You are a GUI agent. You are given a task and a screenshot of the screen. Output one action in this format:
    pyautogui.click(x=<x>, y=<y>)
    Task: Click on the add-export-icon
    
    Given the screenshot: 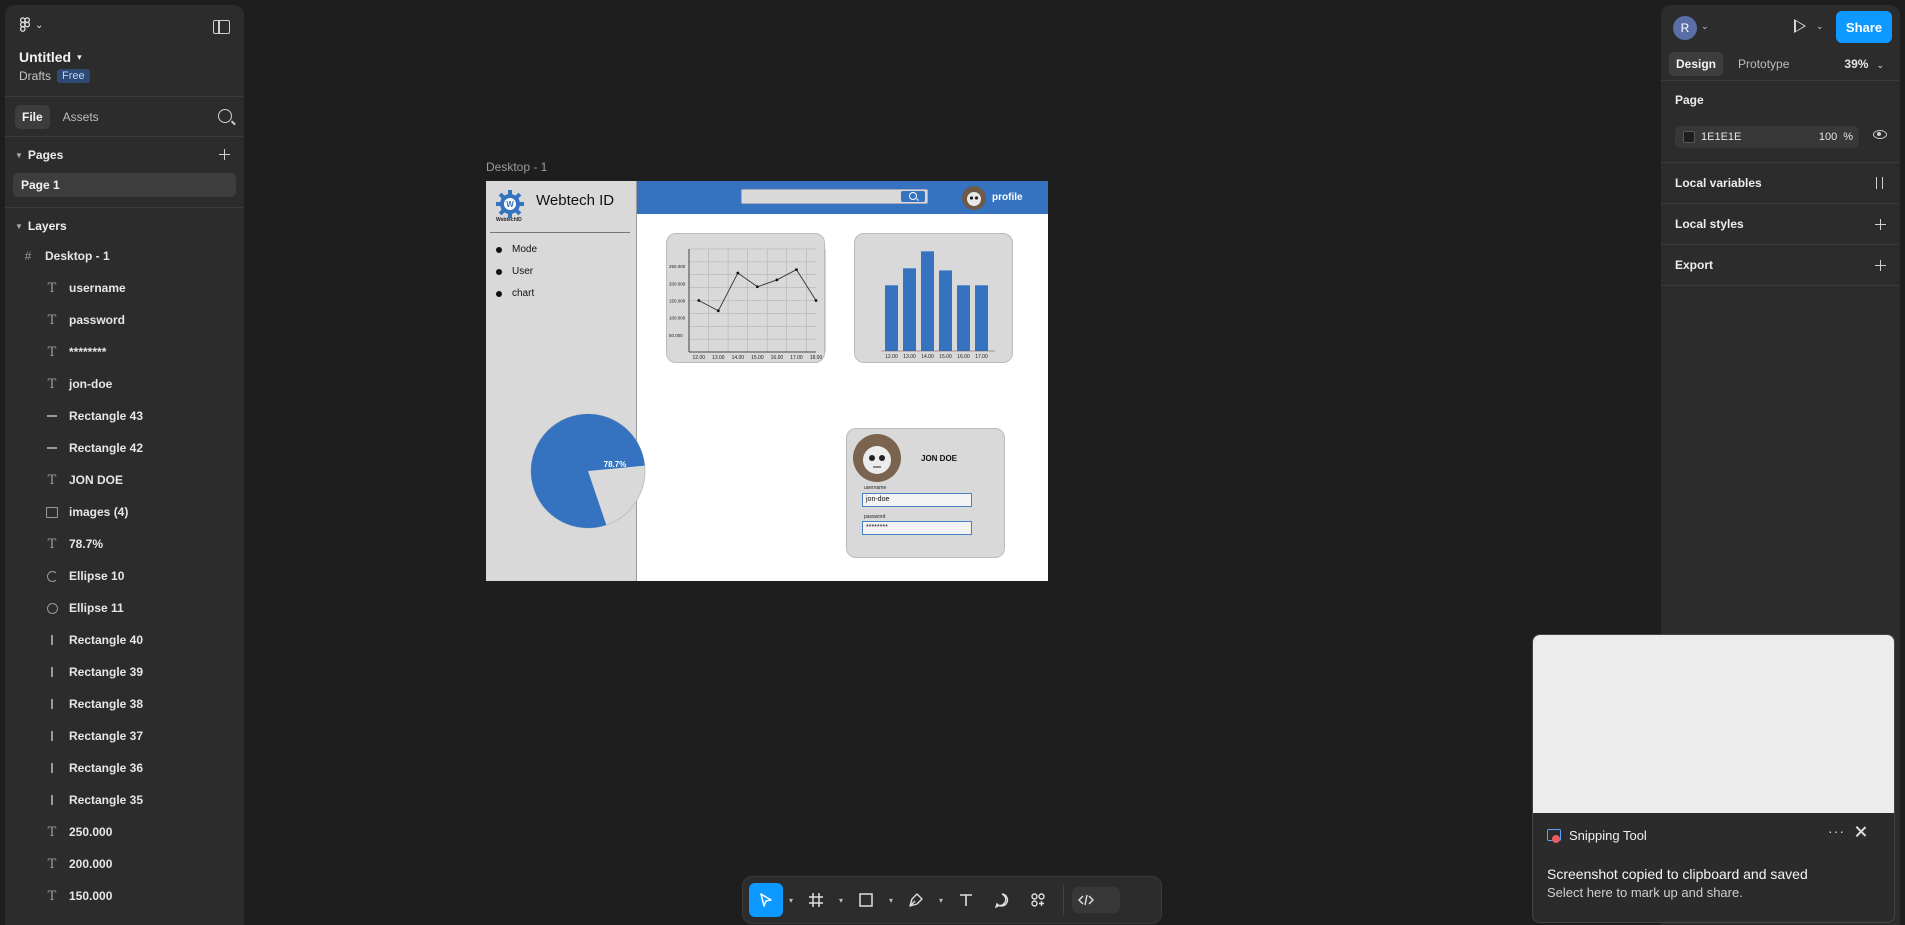 What is the action you would take?
    pyautogui.click(x=1880, y=265)
    